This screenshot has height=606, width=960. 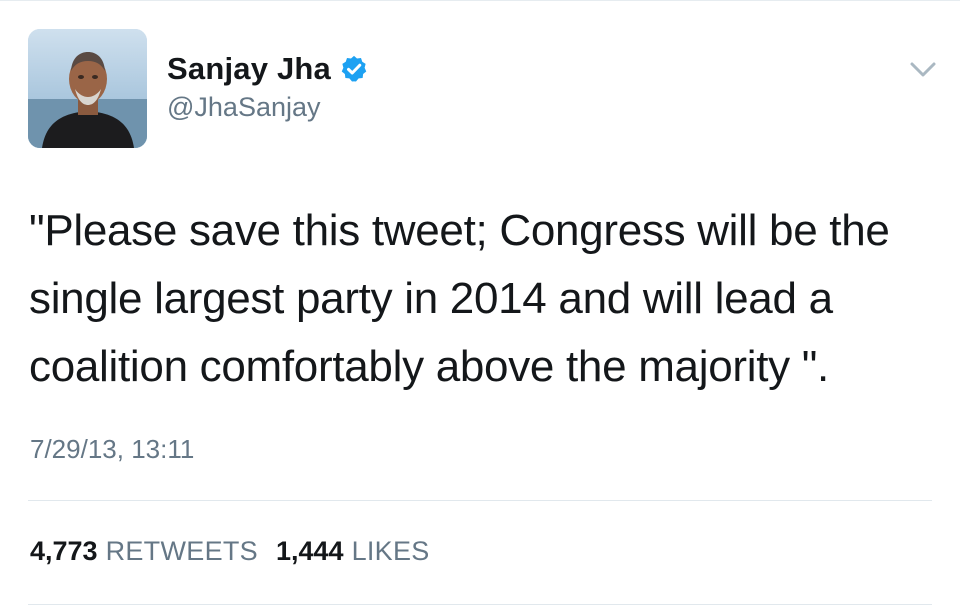 What do you see at coordinates (181, 551) in the screenshot?
I see `retweets-label: RETWEETS` at bounding box center [181, 551].